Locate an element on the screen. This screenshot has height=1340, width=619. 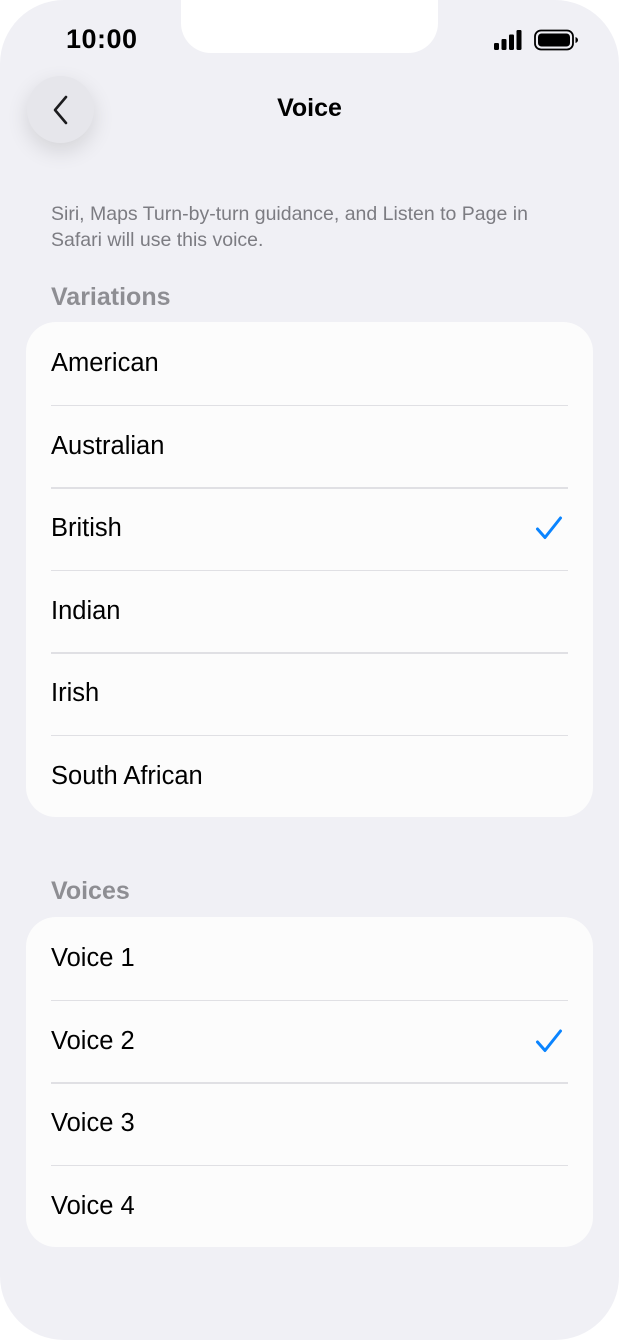
variation-option-british: British is located at coordinates (309, 528).